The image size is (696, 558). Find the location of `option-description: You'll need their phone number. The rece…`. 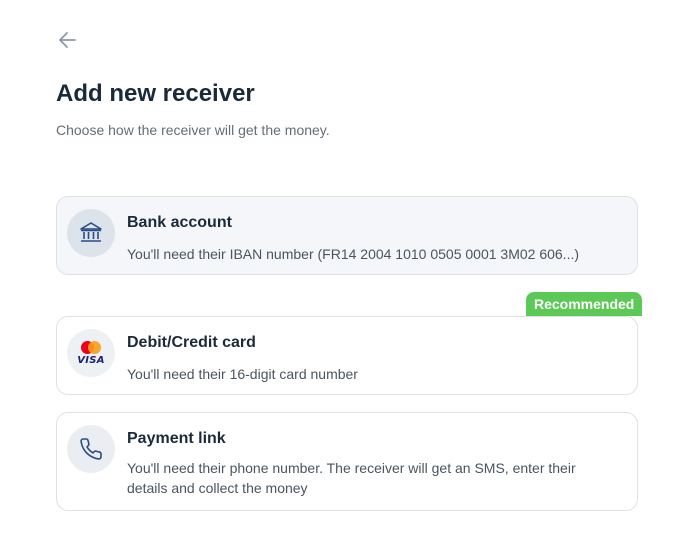

option-description: You'll need their phone number. The rece… is located at coordinates (351, 478).